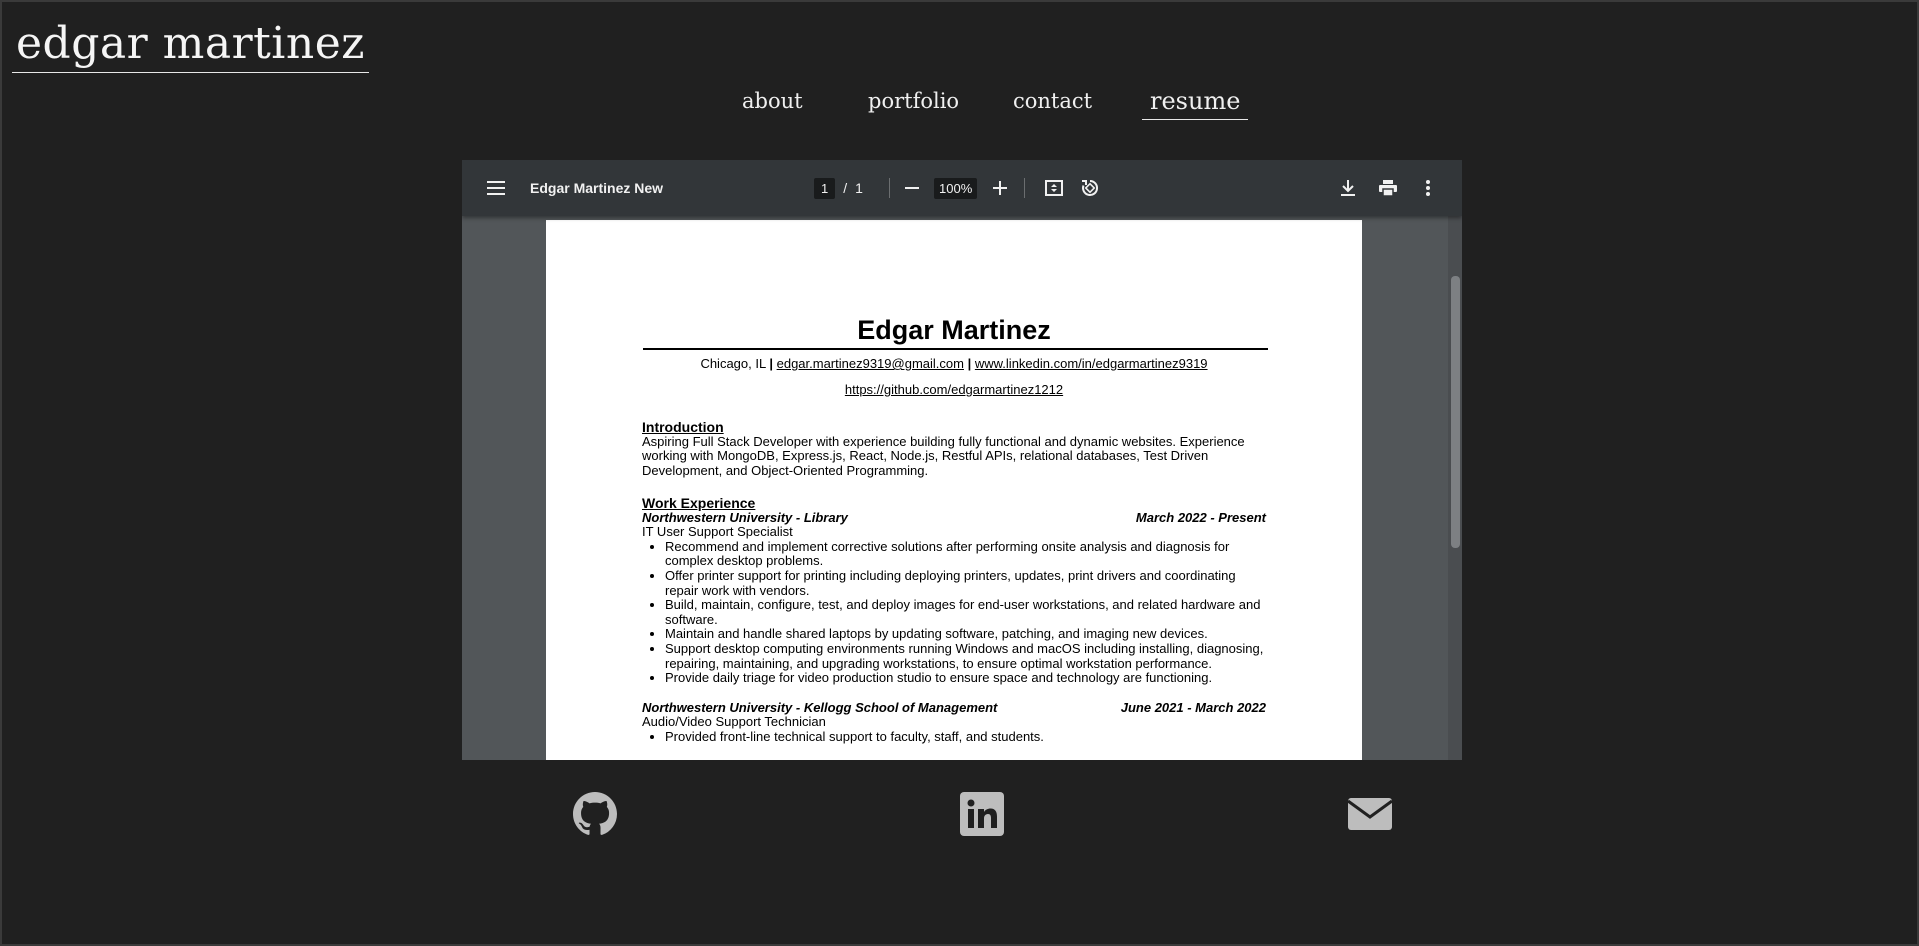 This screenshot has width=1919, height=946. Describe the element at coordinates (597, 188) in the screenshot. I see `document-title: Edgar Martinez New` at that location.